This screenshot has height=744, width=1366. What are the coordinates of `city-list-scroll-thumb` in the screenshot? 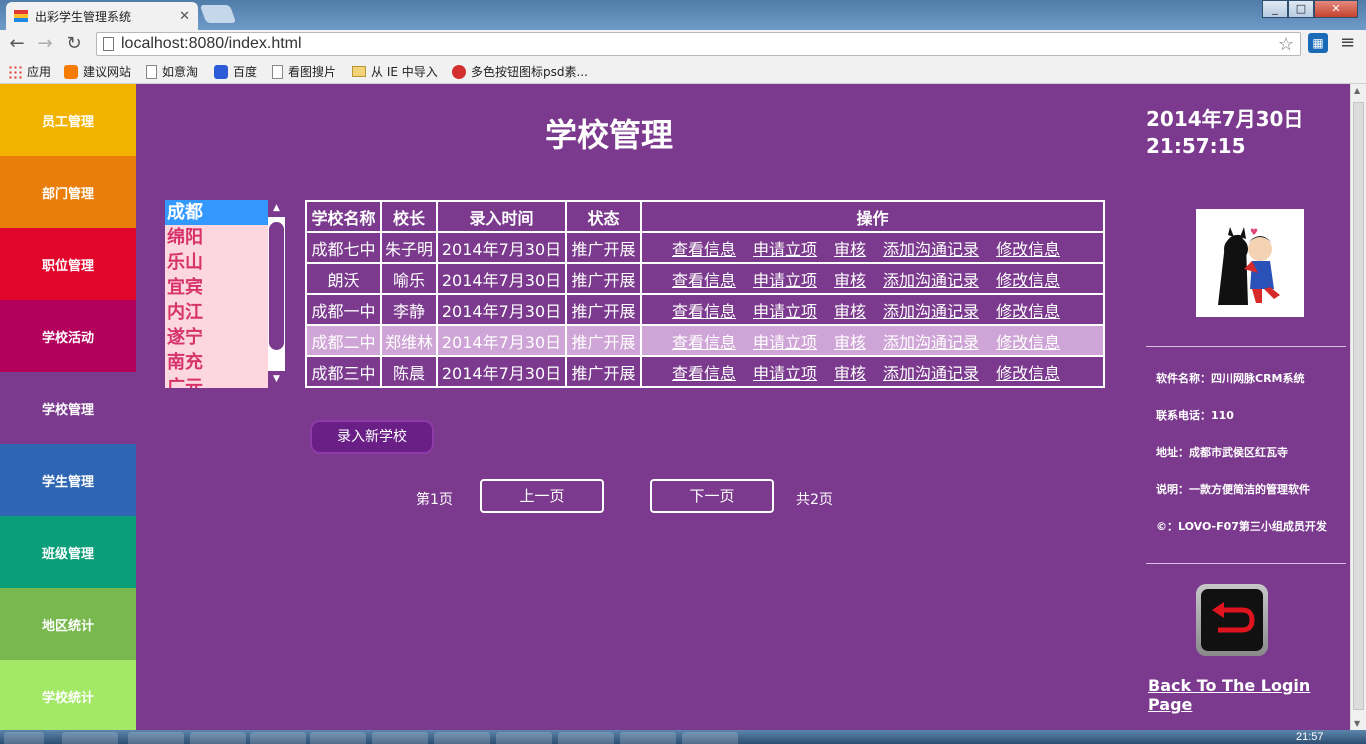 It's located at (276, 286).